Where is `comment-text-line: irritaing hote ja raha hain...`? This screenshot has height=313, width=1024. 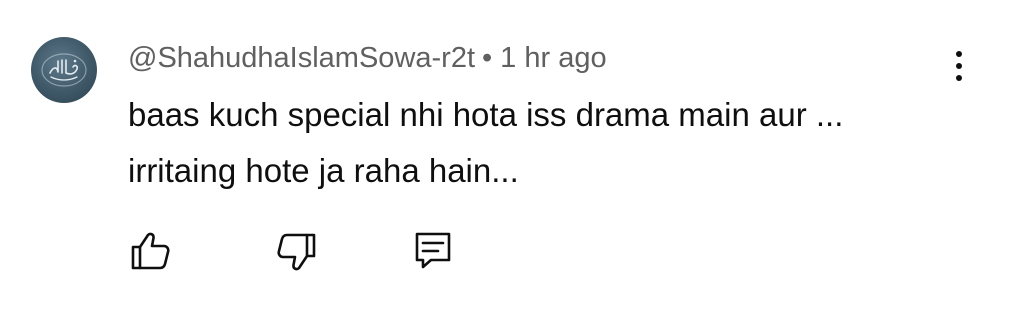
comment-text-line: irritaing hote ja raha hain... is located at coordinates (323, 170).